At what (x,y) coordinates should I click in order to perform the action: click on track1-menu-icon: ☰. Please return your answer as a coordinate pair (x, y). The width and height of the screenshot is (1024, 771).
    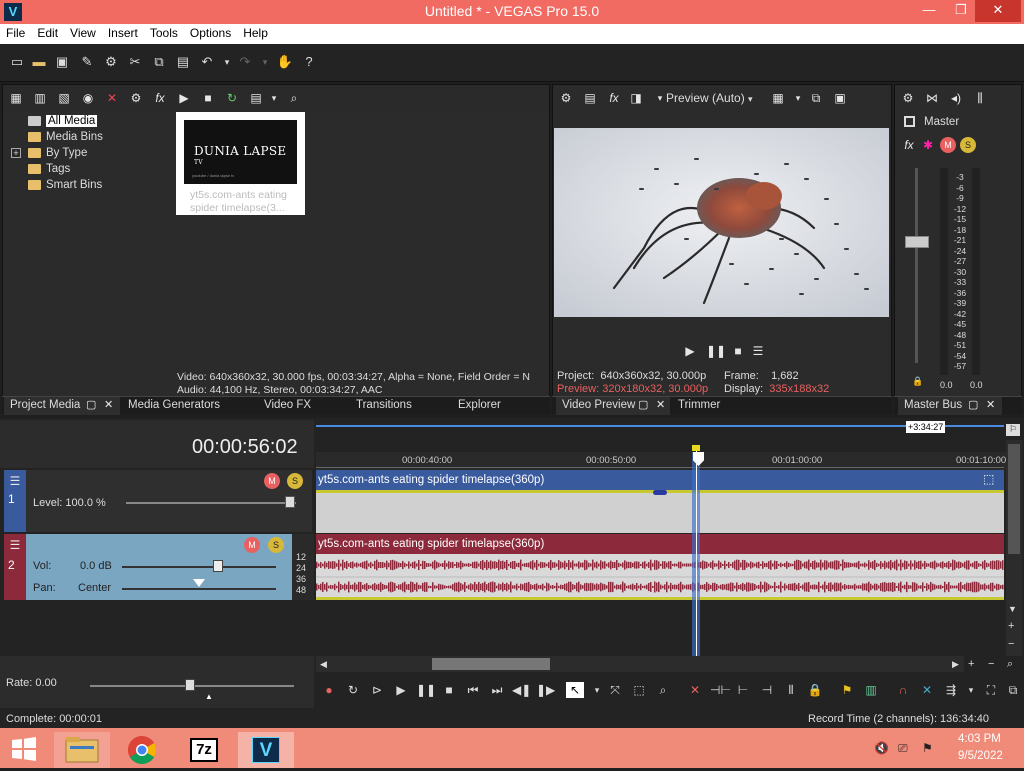
    Looking at the image, I should click on (15, 481).